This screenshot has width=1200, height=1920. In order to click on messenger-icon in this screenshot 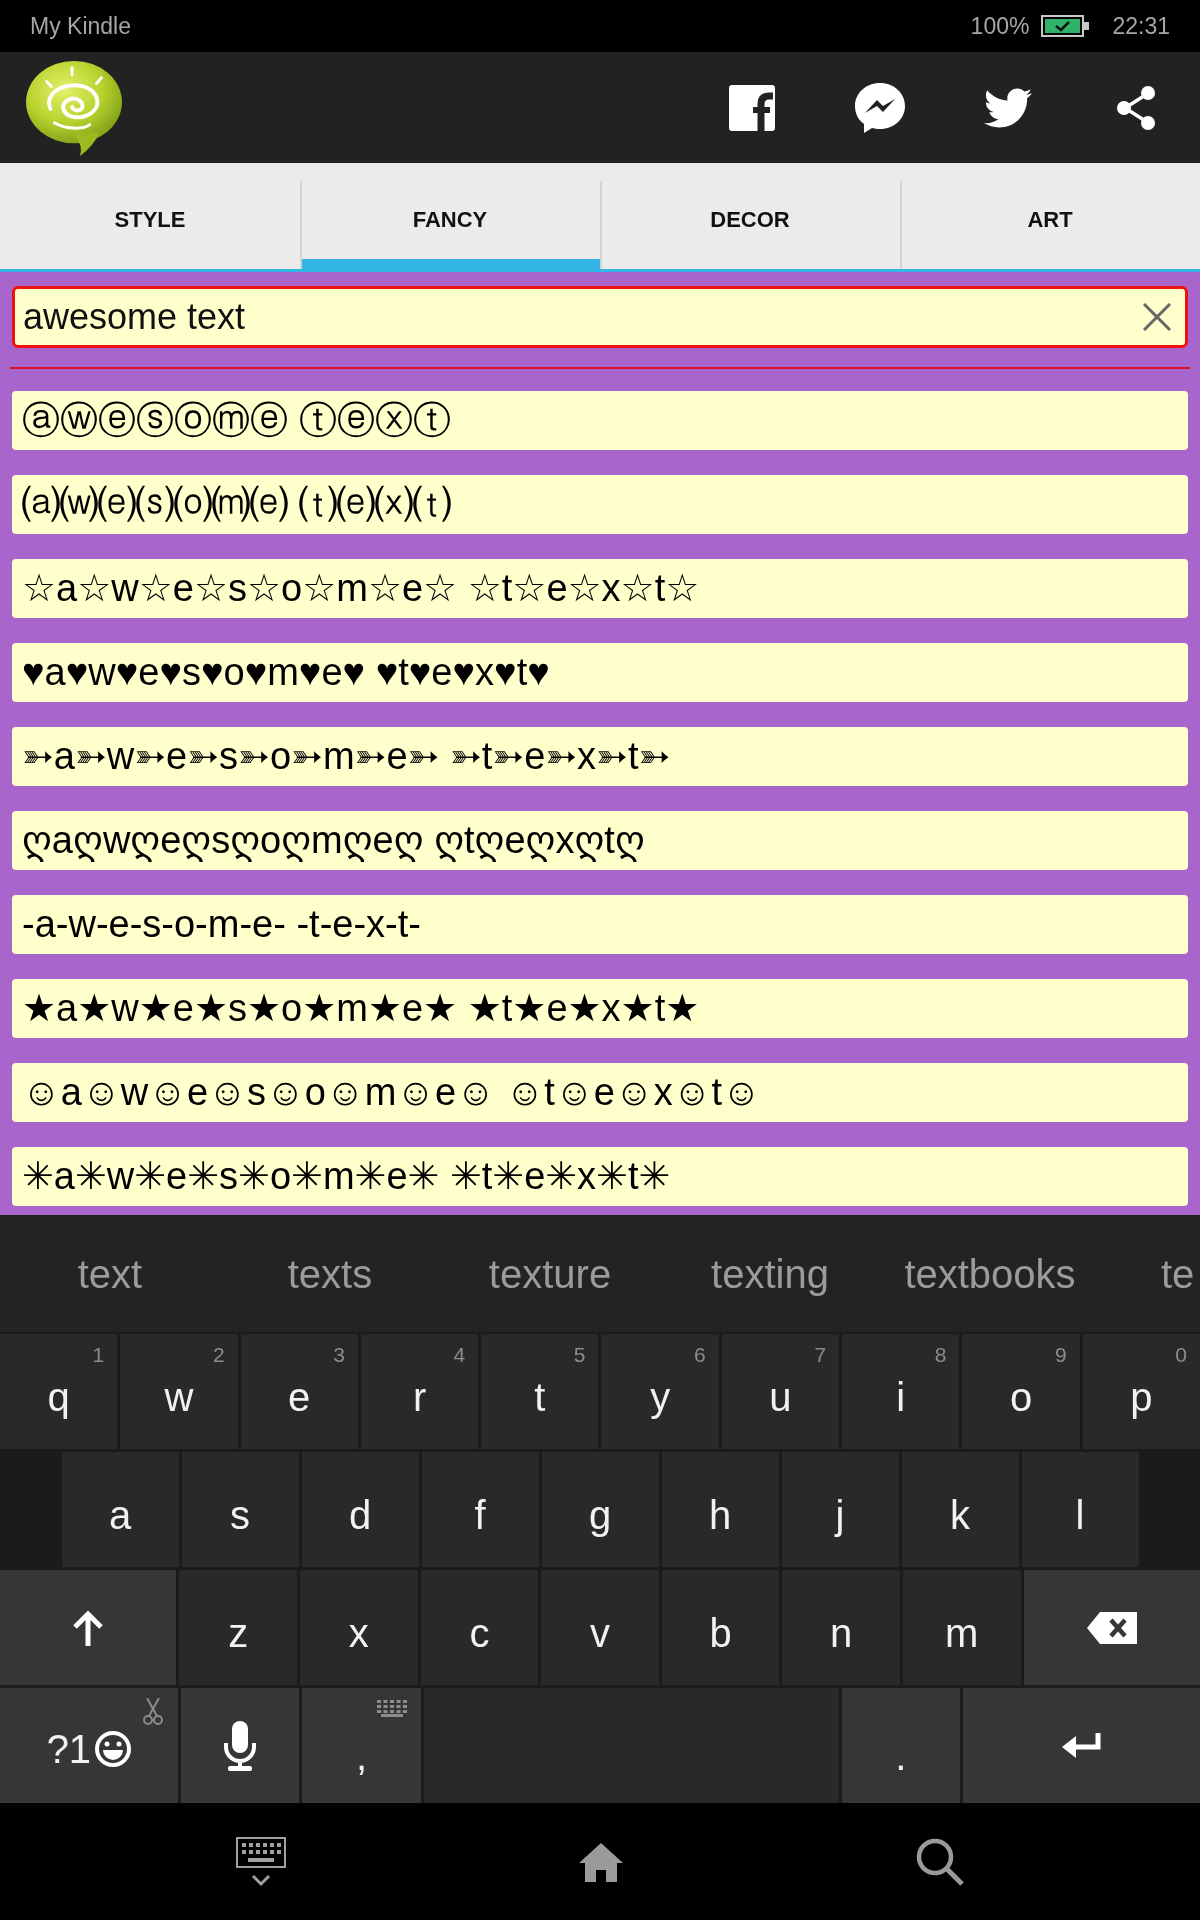, I will do `click(880, 107)`.